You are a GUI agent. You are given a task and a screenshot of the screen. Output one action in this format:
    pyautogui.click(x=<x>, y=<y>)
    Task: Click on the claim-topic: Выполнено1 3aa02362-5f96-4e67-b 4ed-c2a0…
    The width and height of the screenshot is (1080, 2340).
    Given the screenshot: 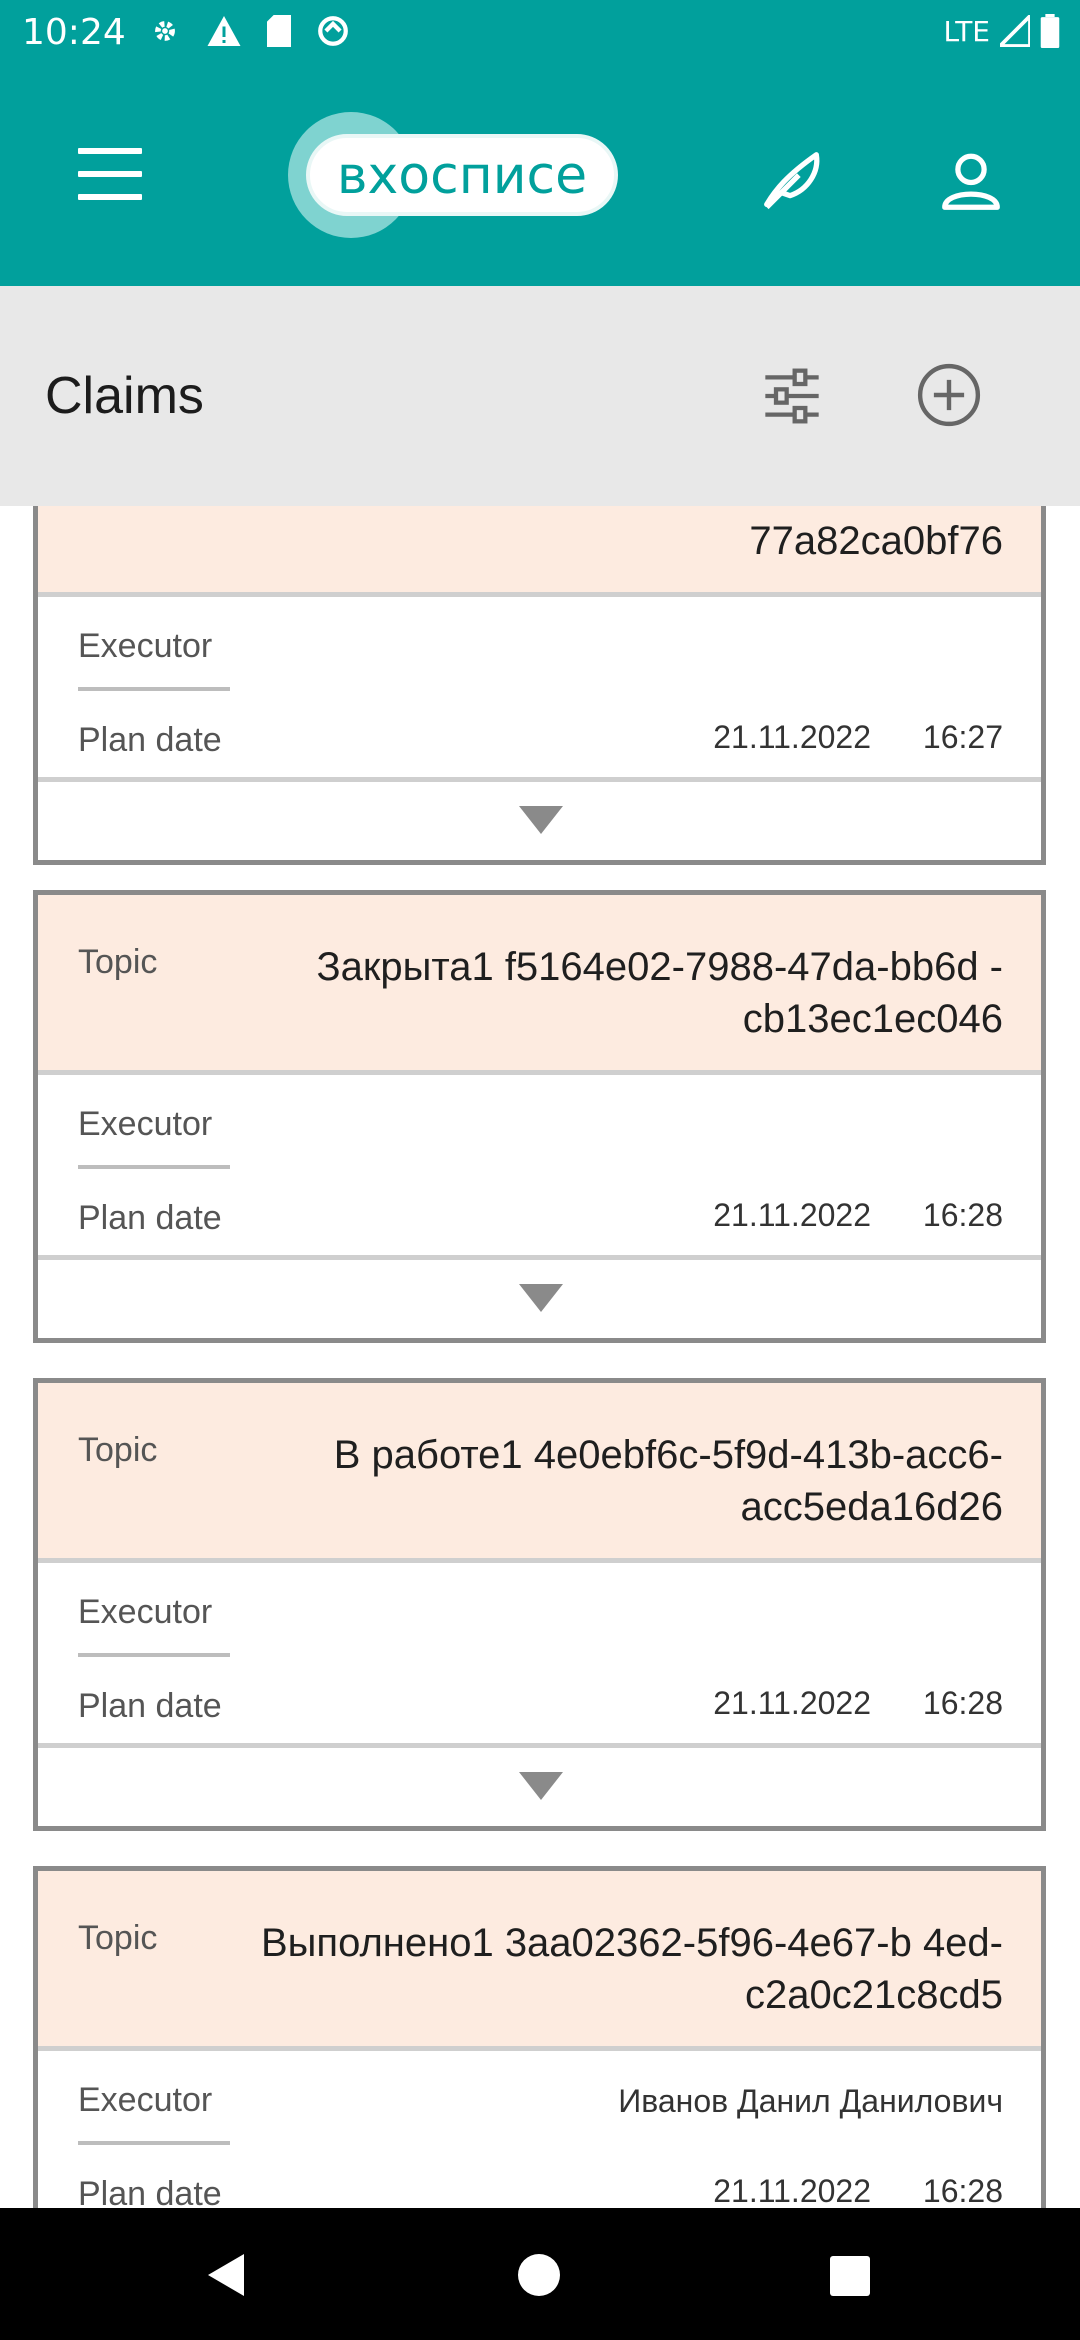 What is the action you would take?
    pyautogui.click(x=631, y=1969)
    